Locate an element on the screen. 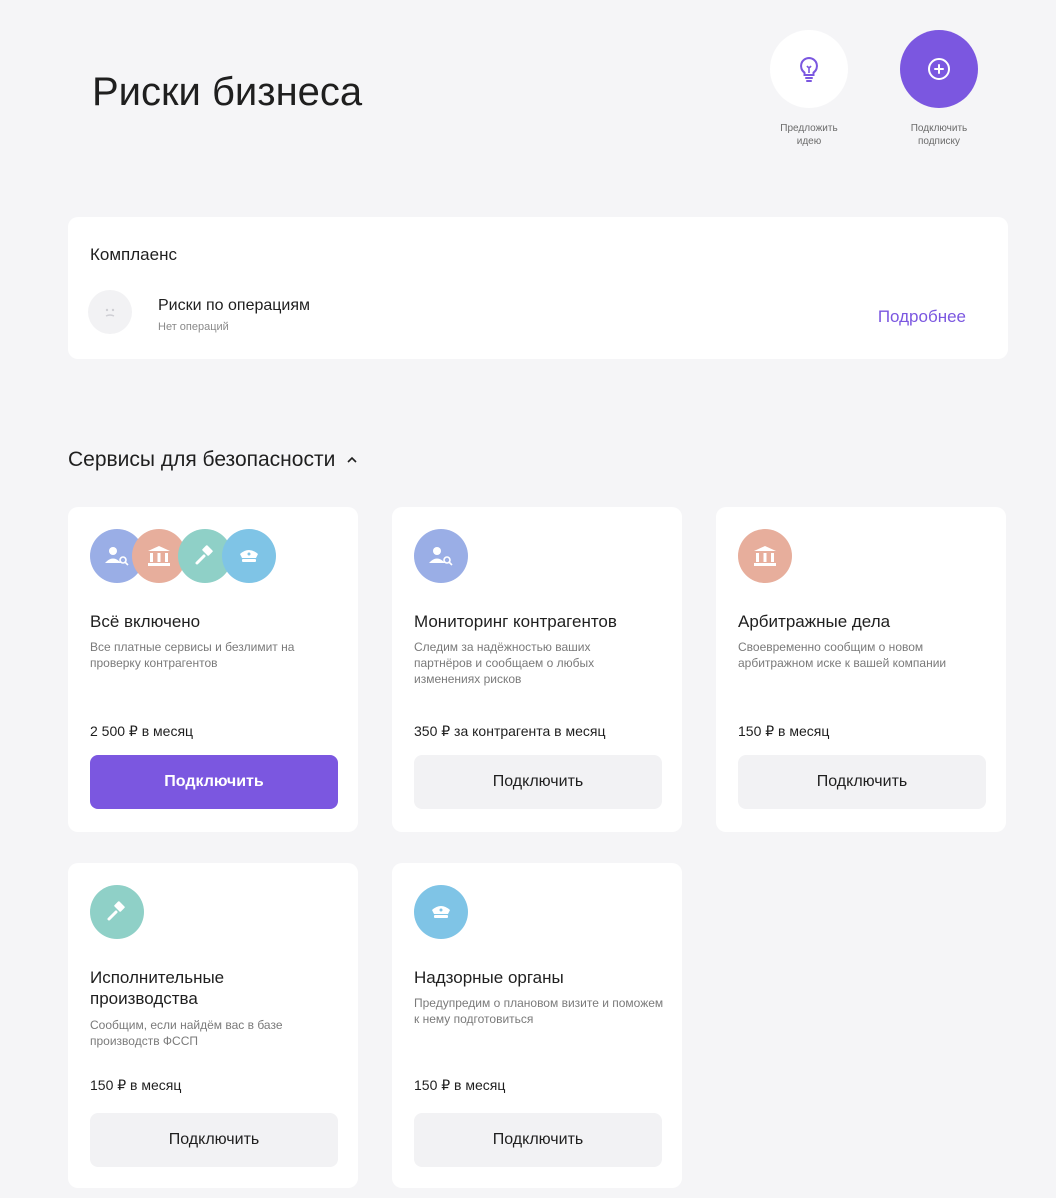 This screenshot has height=1198, width=1056. service-title: Всё включено is located at coordinates (145, 621).